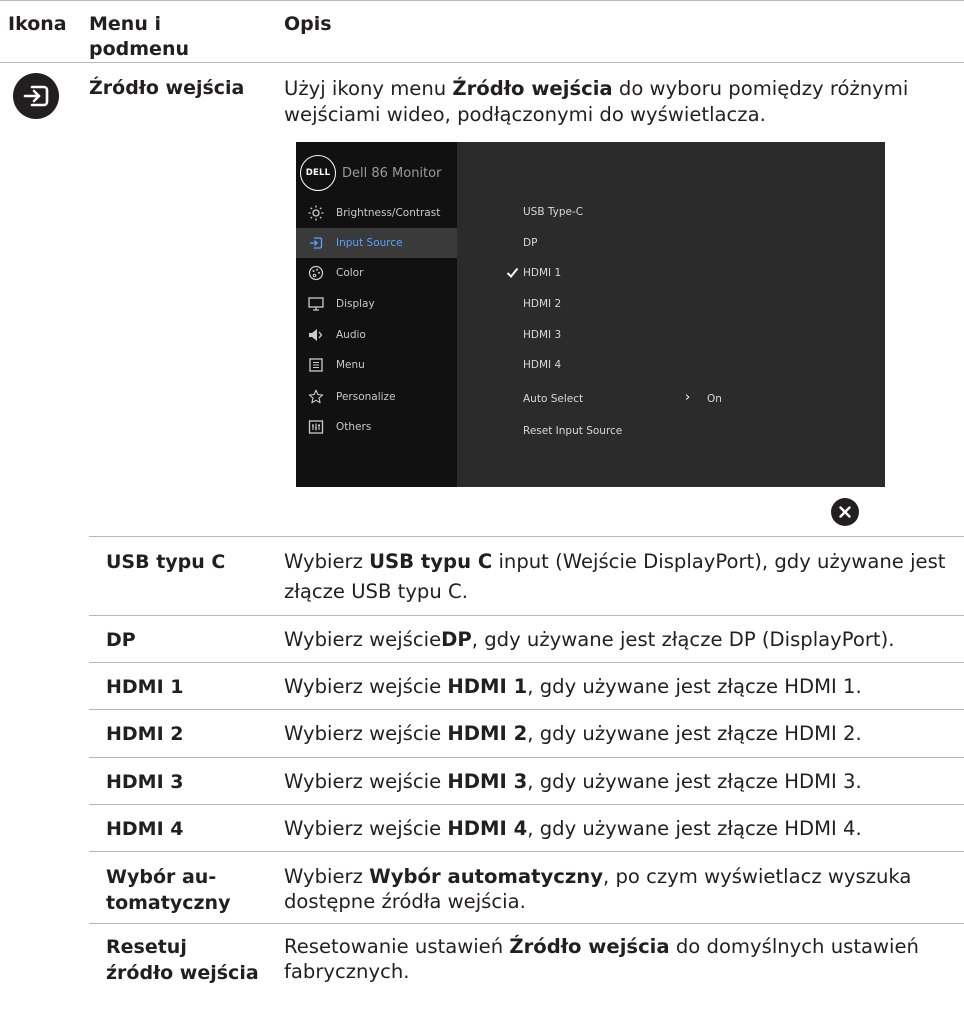 This screenshot has width=964, height=1014. I want to click on close-icon, so click(845, 512).